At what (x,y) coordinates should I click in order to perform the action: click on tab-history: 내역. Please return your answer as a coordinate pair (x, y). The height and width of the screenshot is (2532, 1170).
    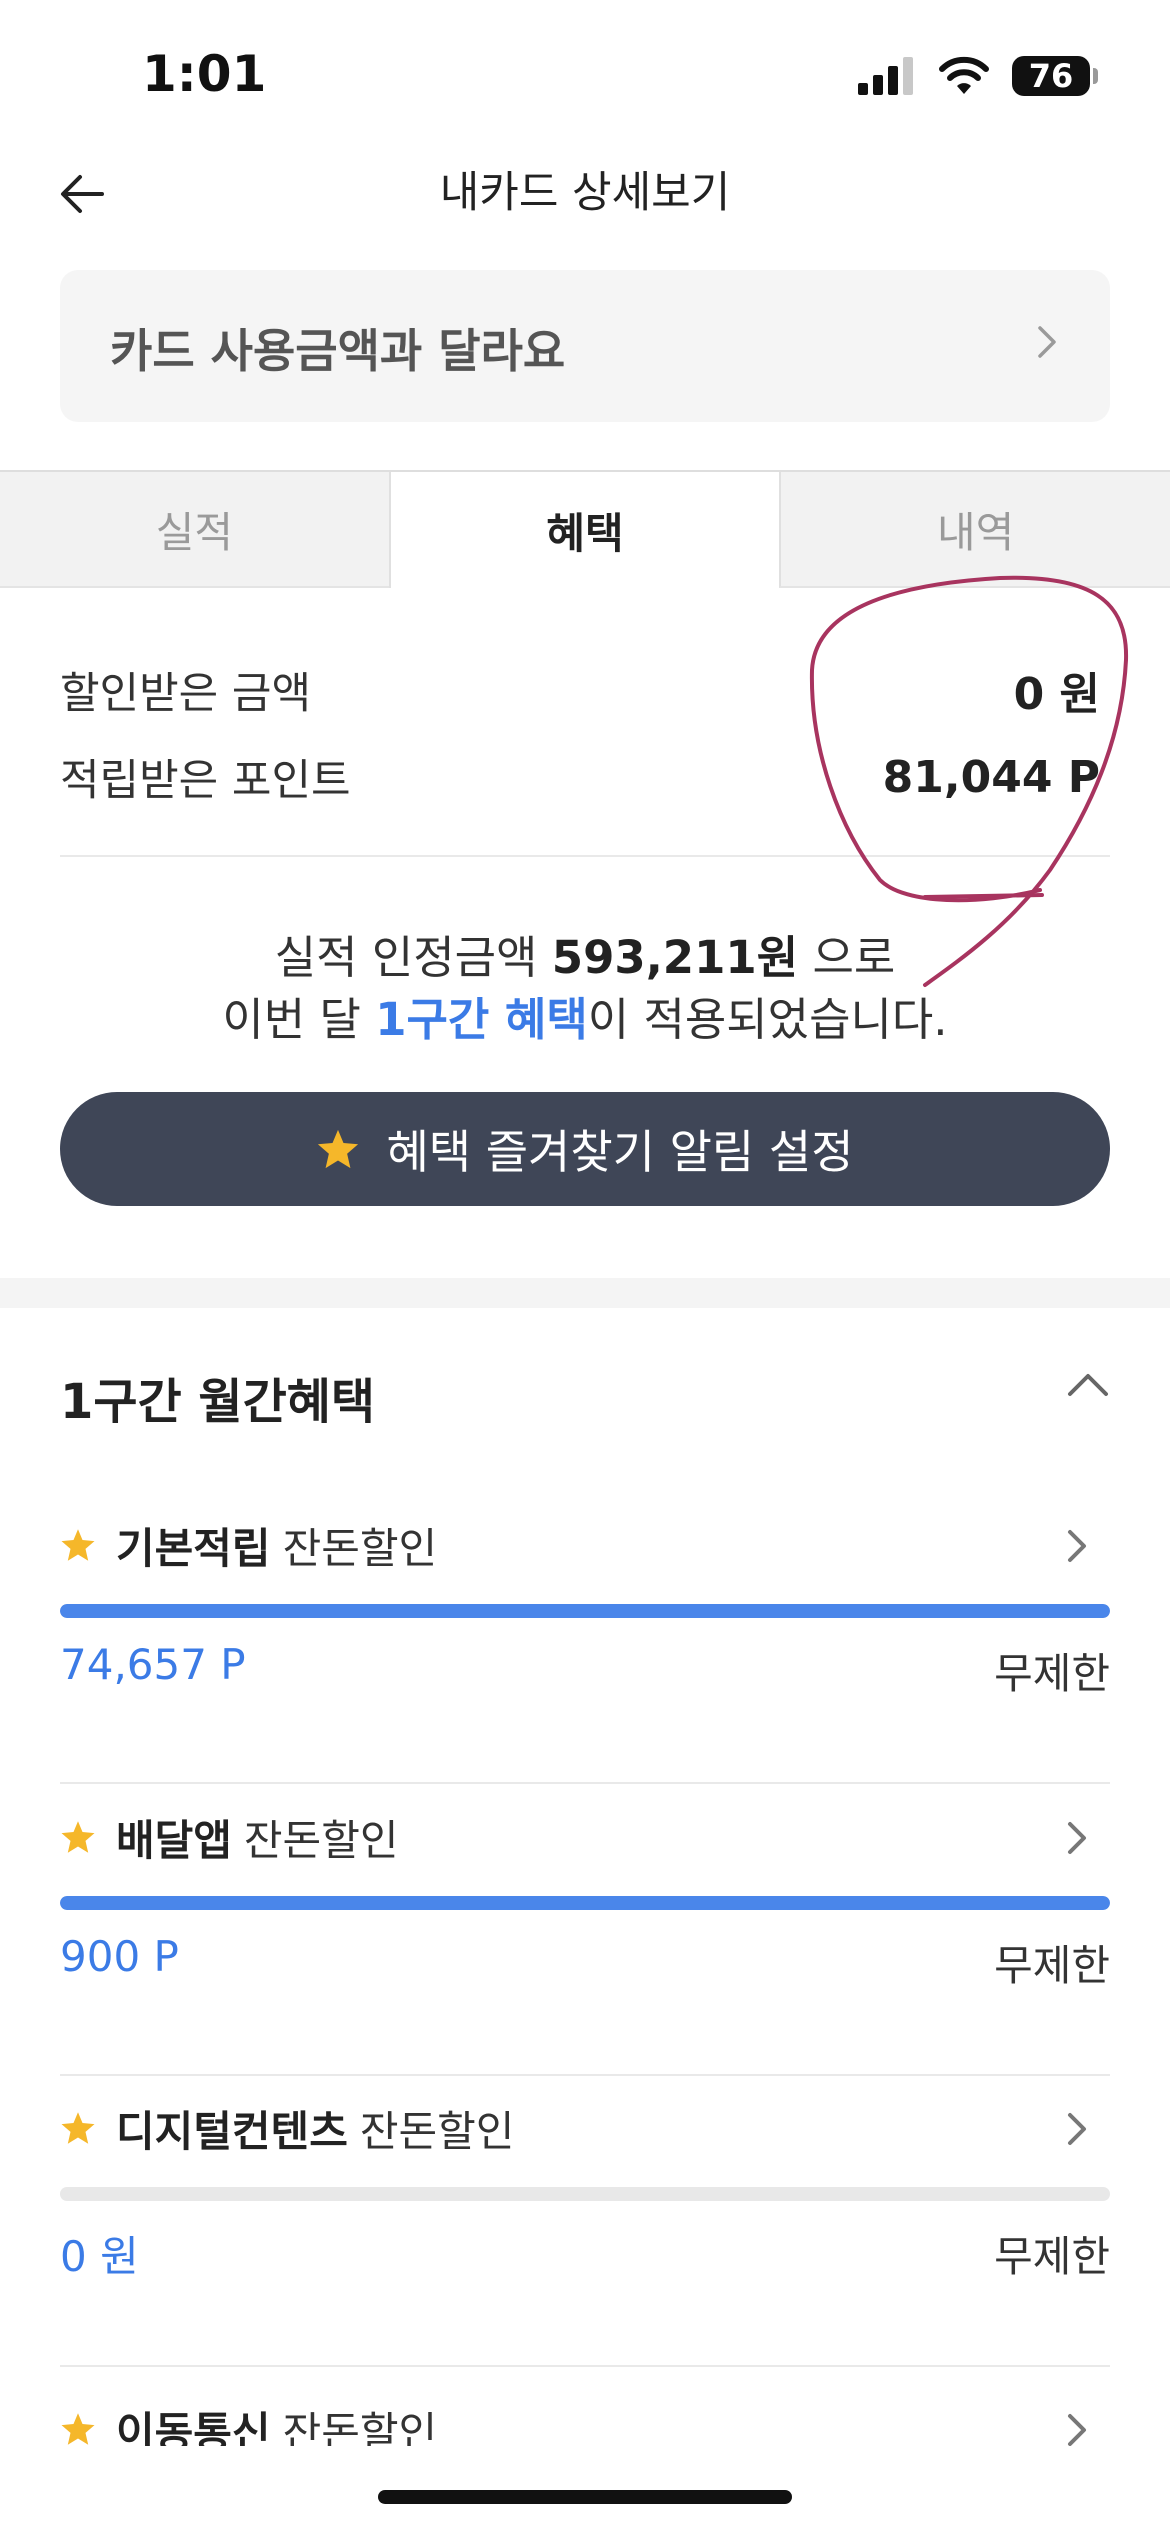
    Looking at the image, I should click on (974, 530).